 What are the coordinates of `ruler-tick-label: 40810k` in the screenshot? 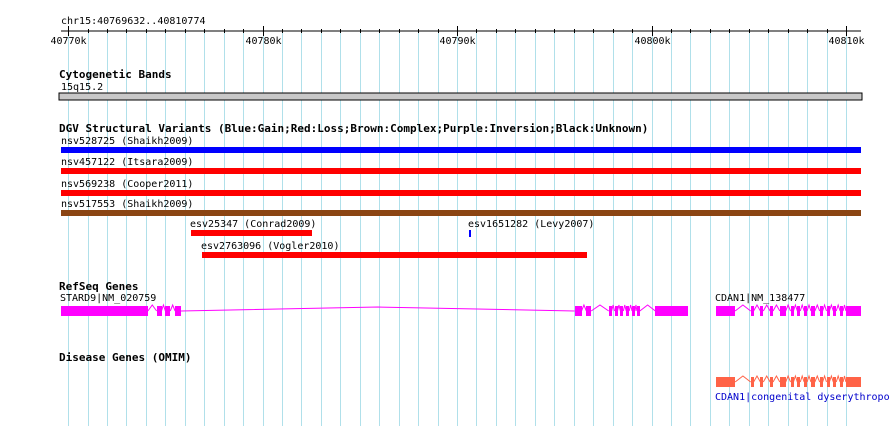 It's located at (846, 41).